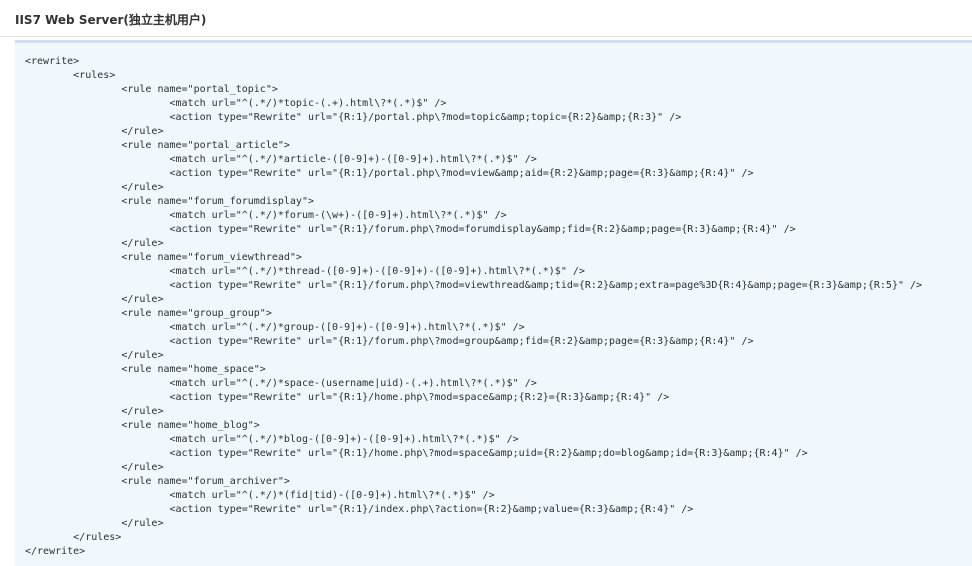 This screenshot has width=972, height=566. I want to click on code-line: <rule name="portal_topic">, so click(151, 89).